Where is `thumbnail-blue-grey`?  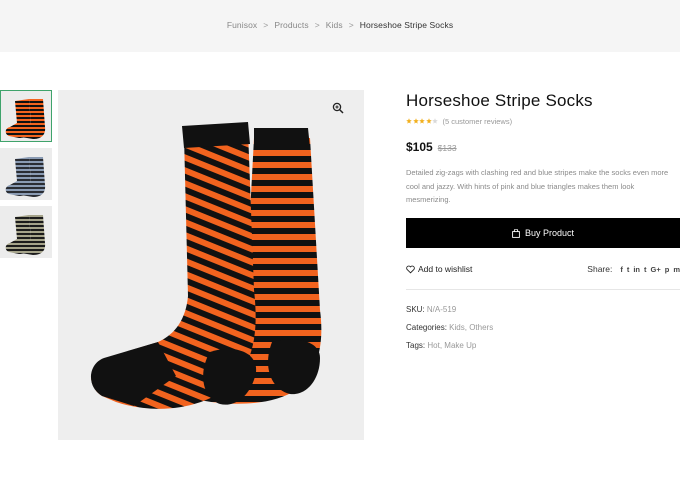
thumbnail-blue-grey is located at coordinates (26, 174).